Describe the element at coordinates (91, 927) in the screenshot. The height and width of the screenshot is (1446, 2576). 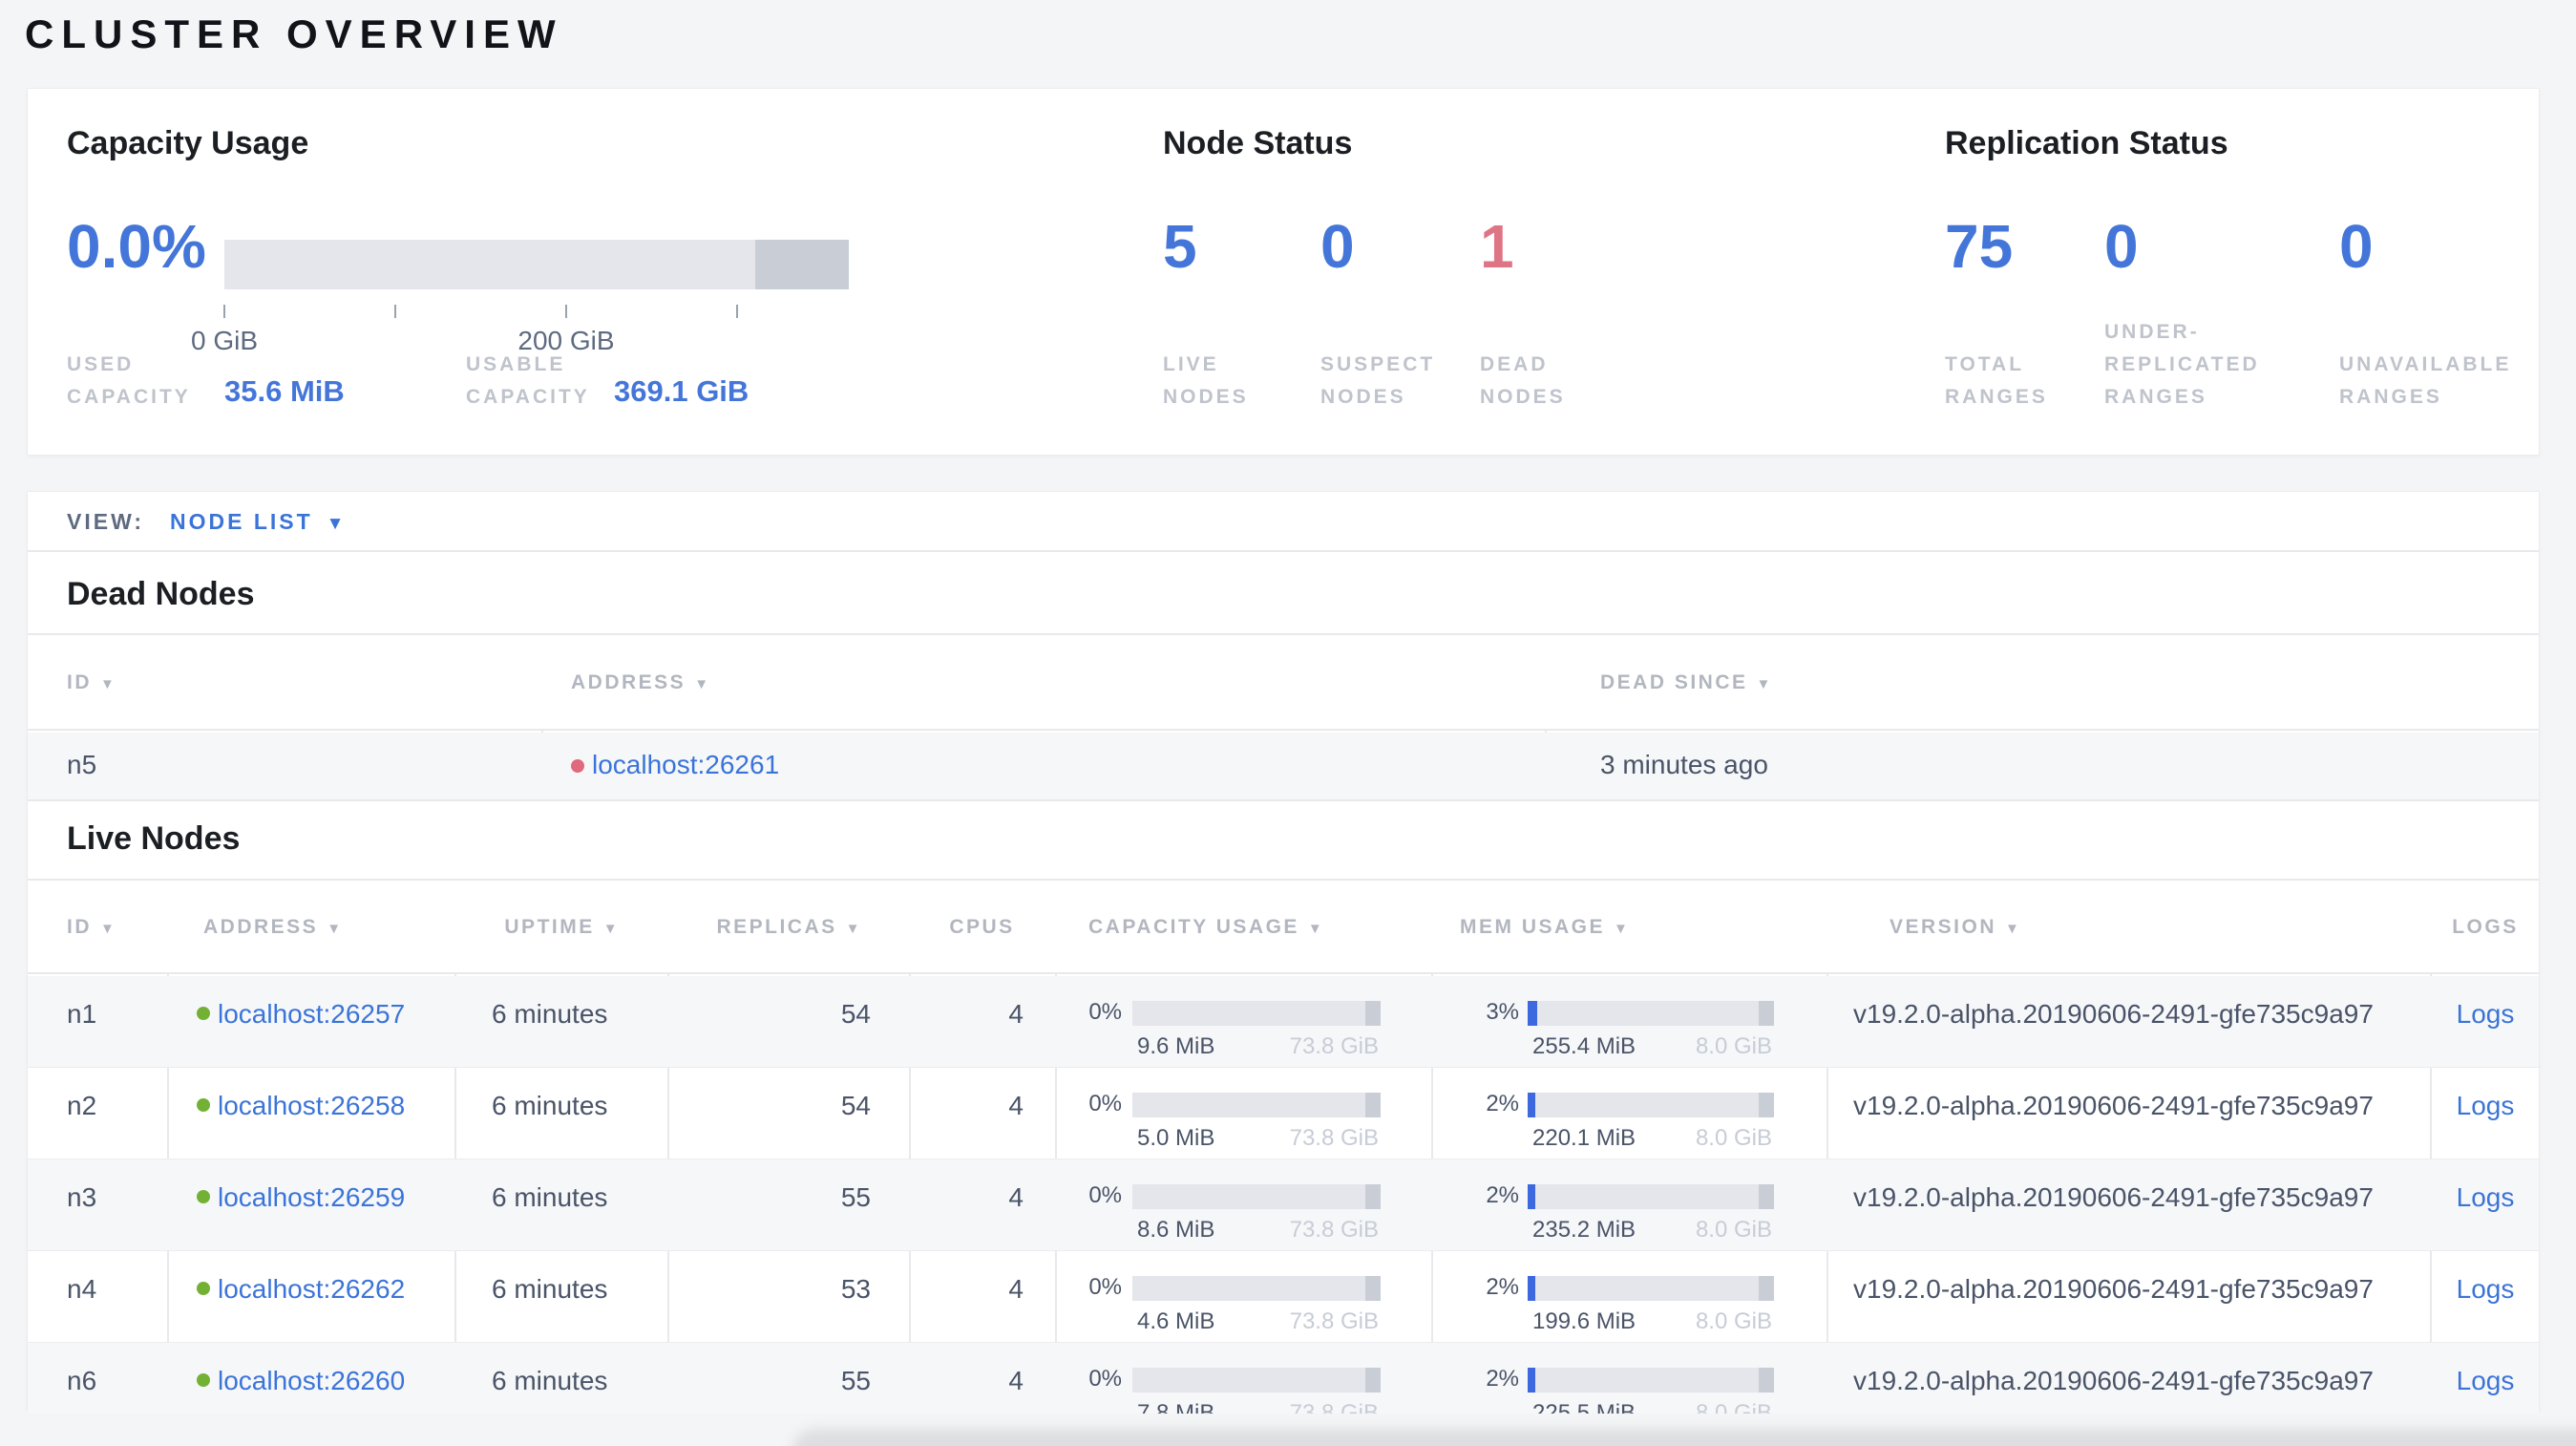
I see `live-header-id: ID ▼` at that location.